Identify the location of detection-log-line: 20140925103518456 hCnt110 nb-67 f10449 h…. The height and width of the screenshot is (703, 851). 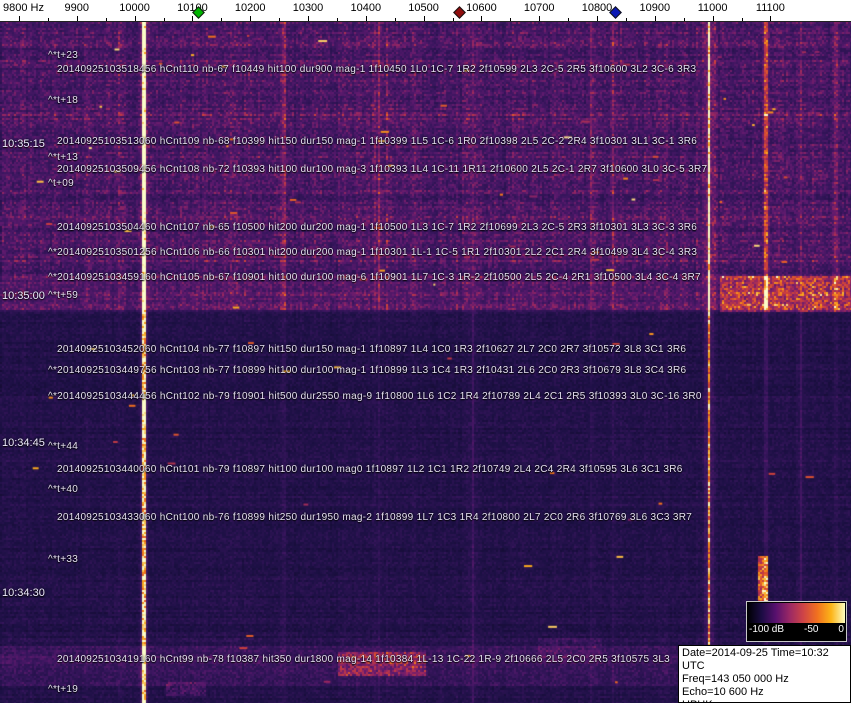
(377, 69).